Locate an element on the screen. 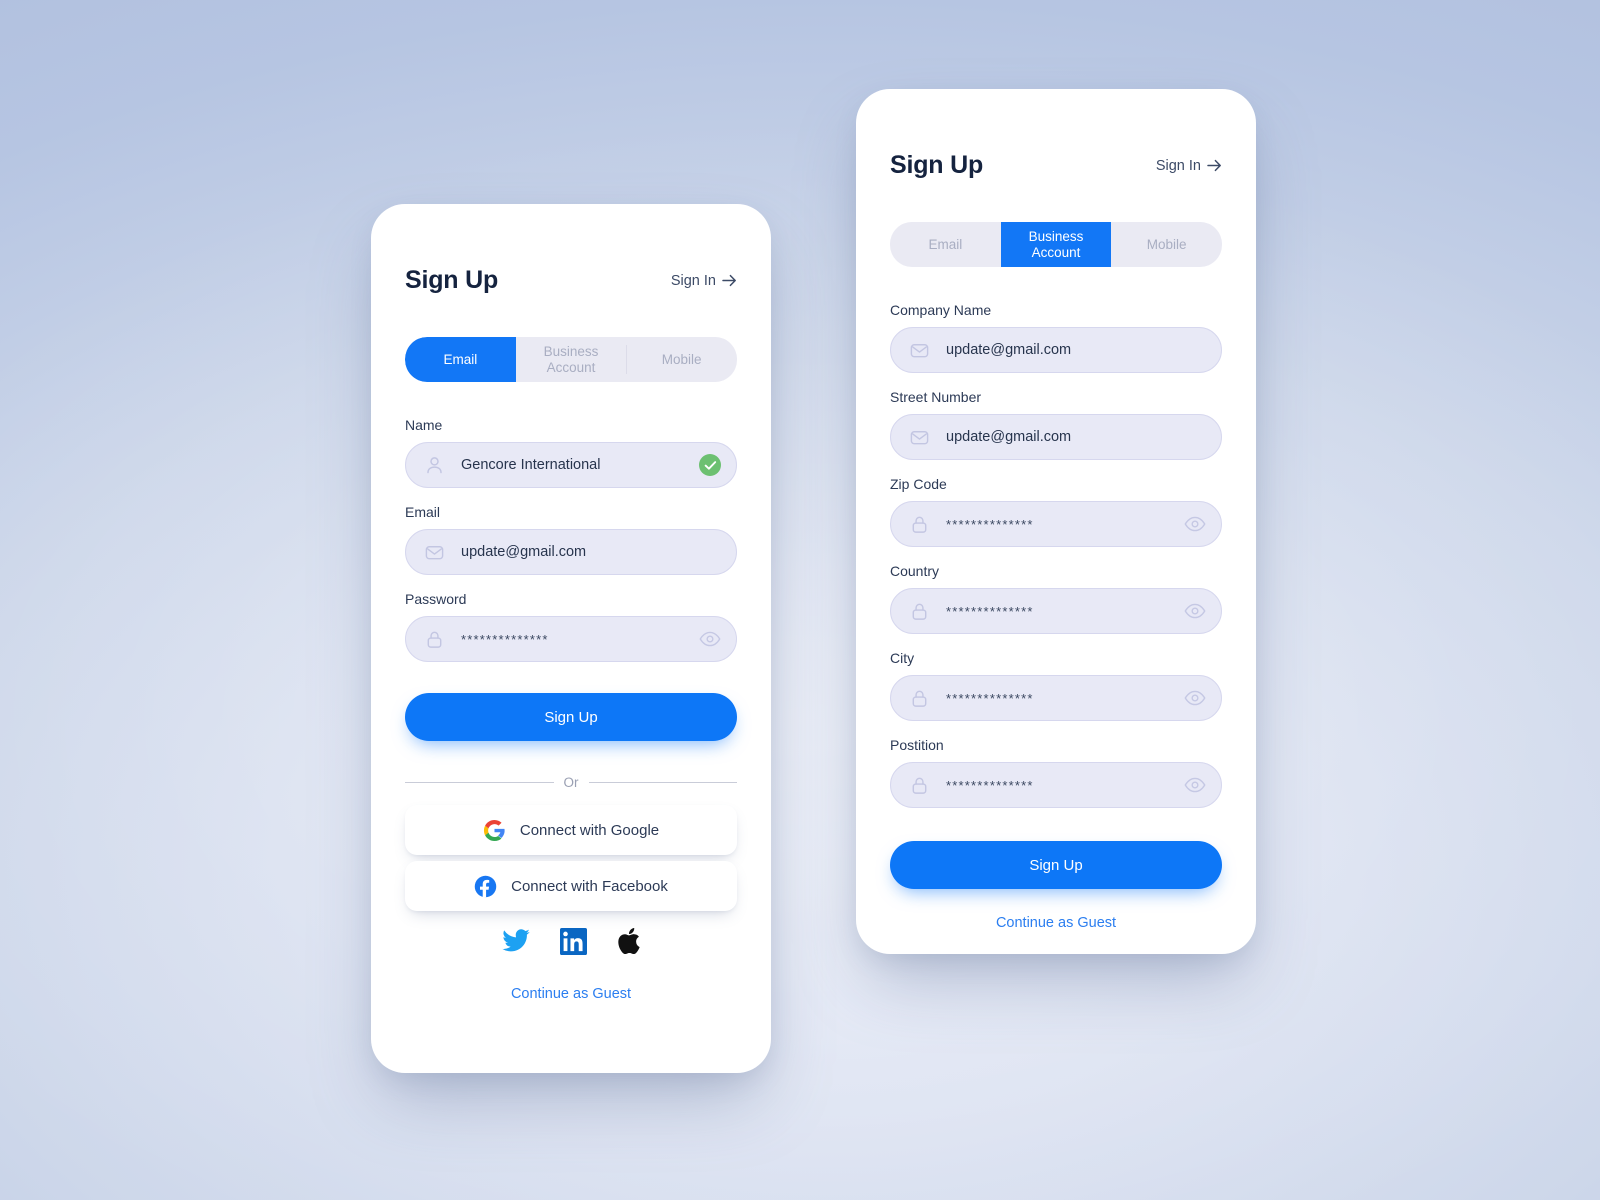  zip-code-field: ************** is located at coordinates (1056, 524).